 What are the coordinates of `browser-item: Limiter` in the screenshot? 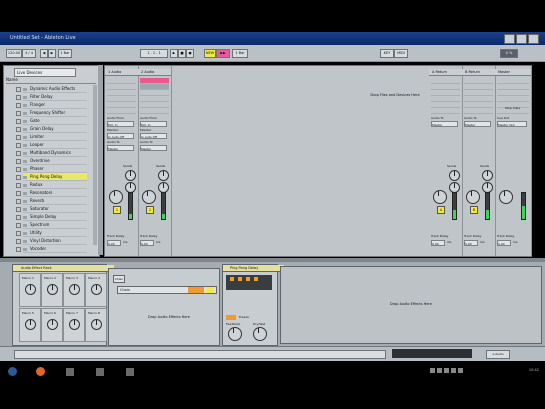 It's located at (55, 137).